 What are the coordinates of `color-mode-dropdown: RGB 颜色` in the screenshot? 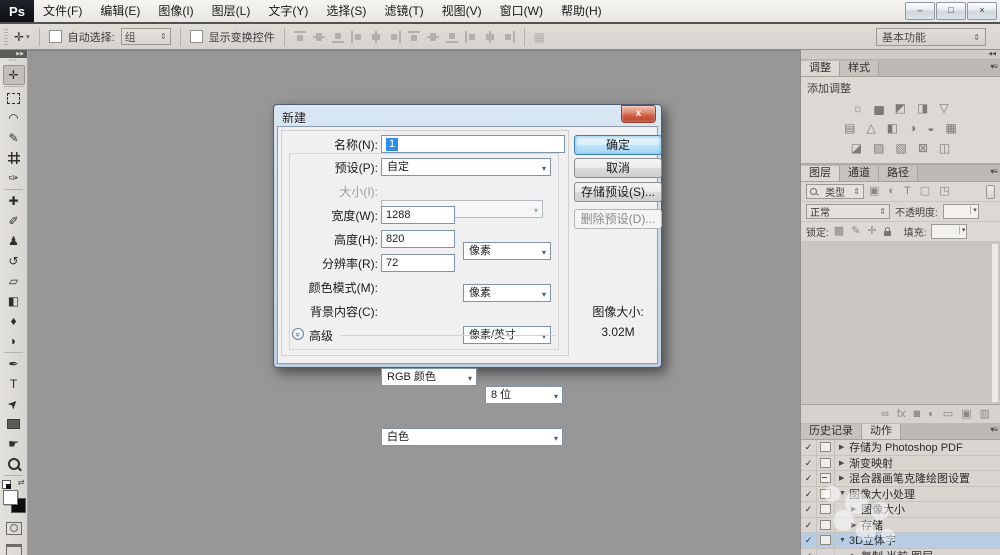 It's located at (429, 377).